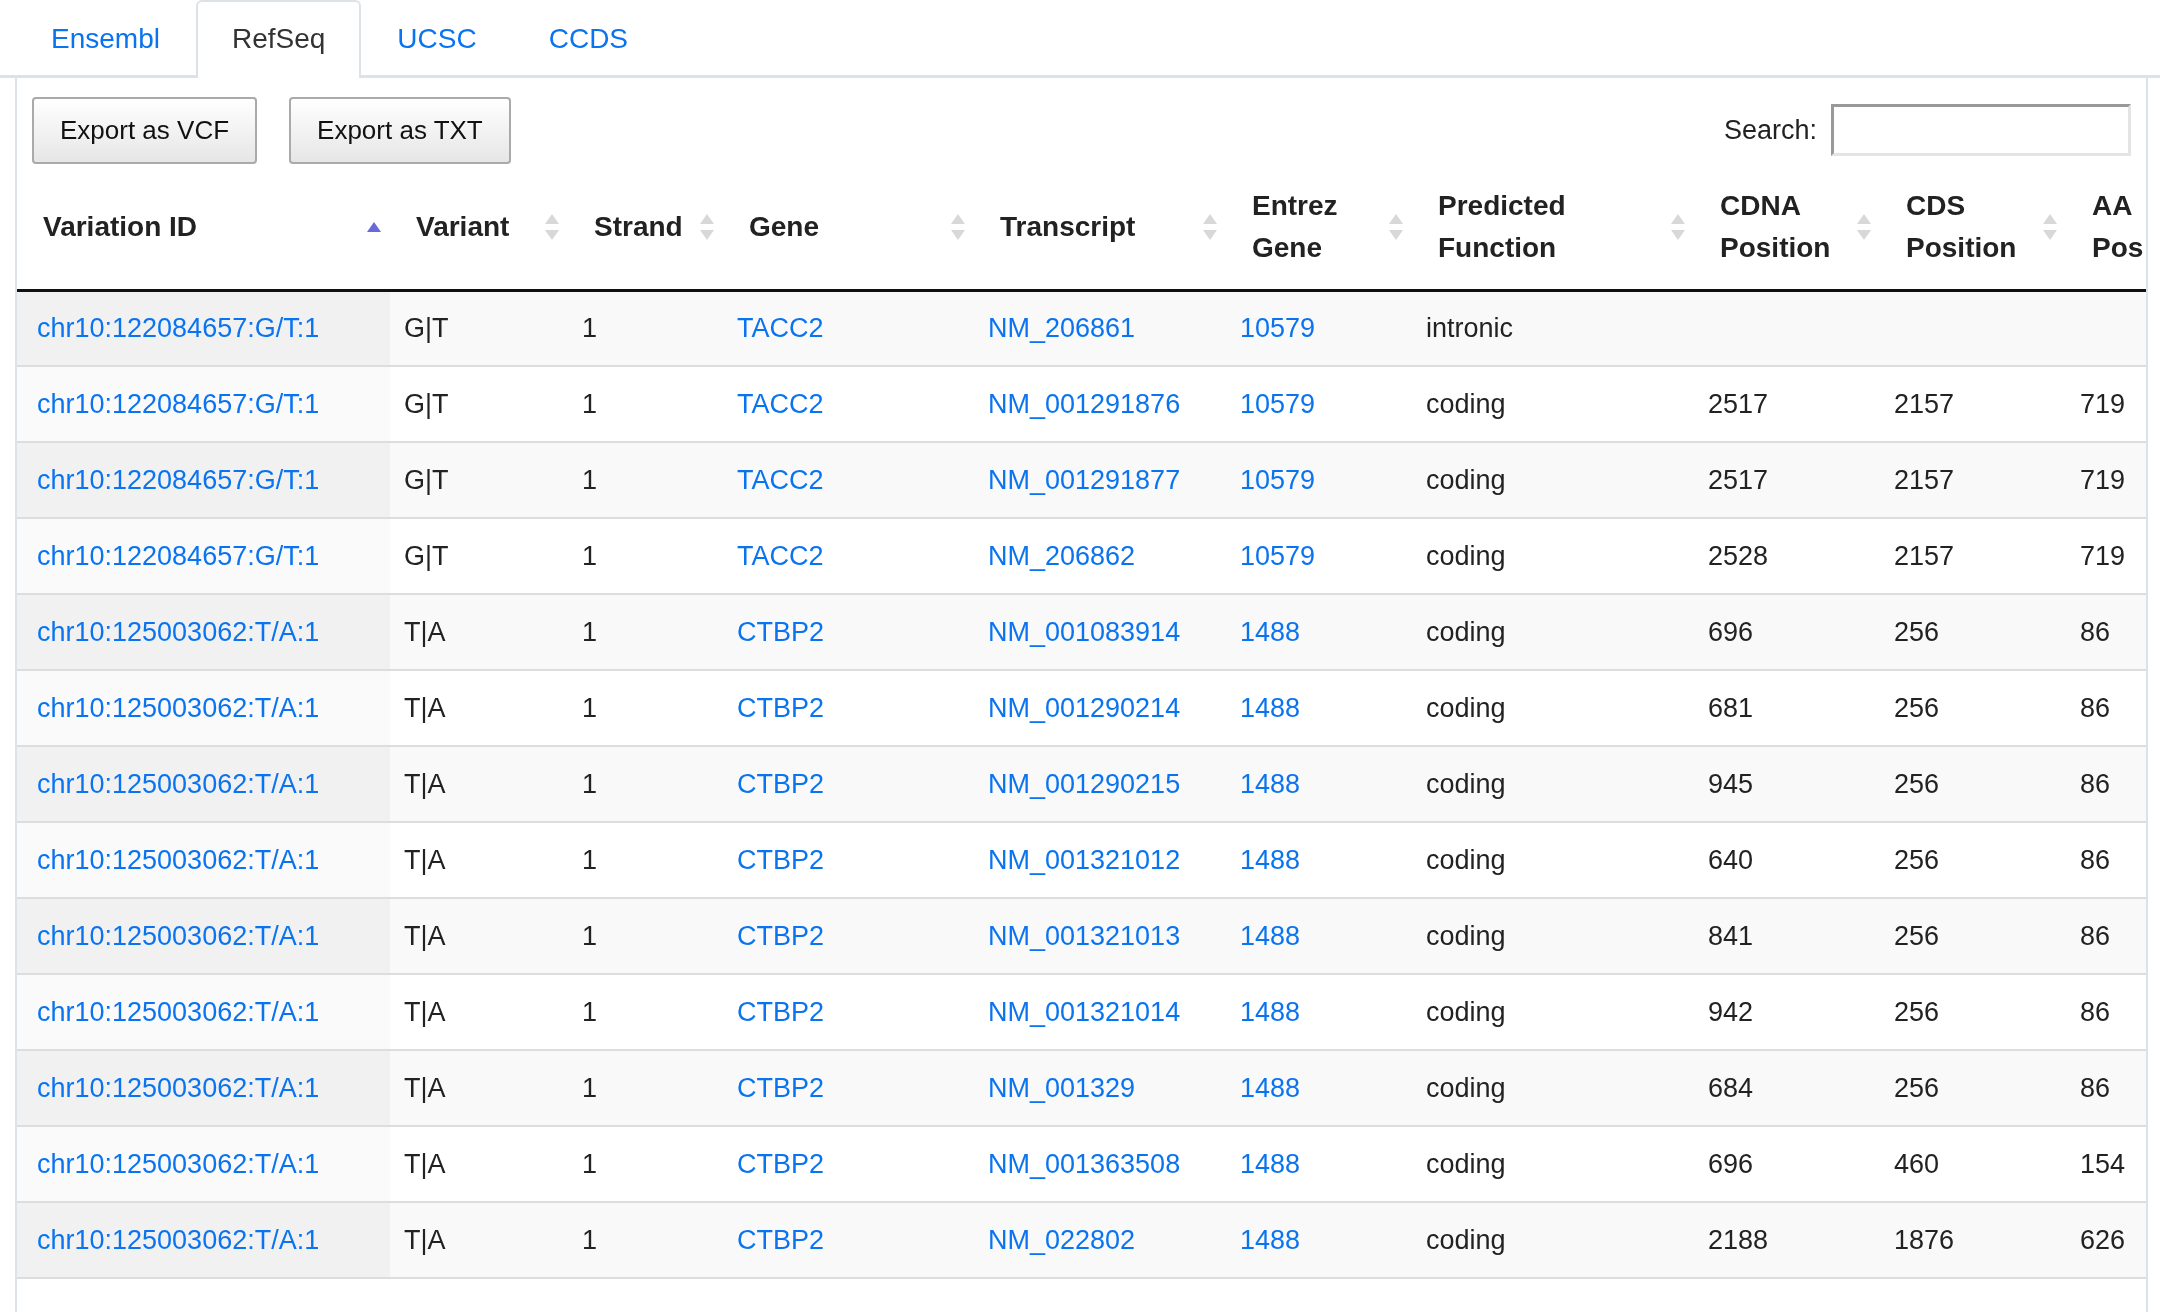  Describe the element at coordinates (1548, 227) in the screenshot. I see `column-header: Predicted Function` at that location.